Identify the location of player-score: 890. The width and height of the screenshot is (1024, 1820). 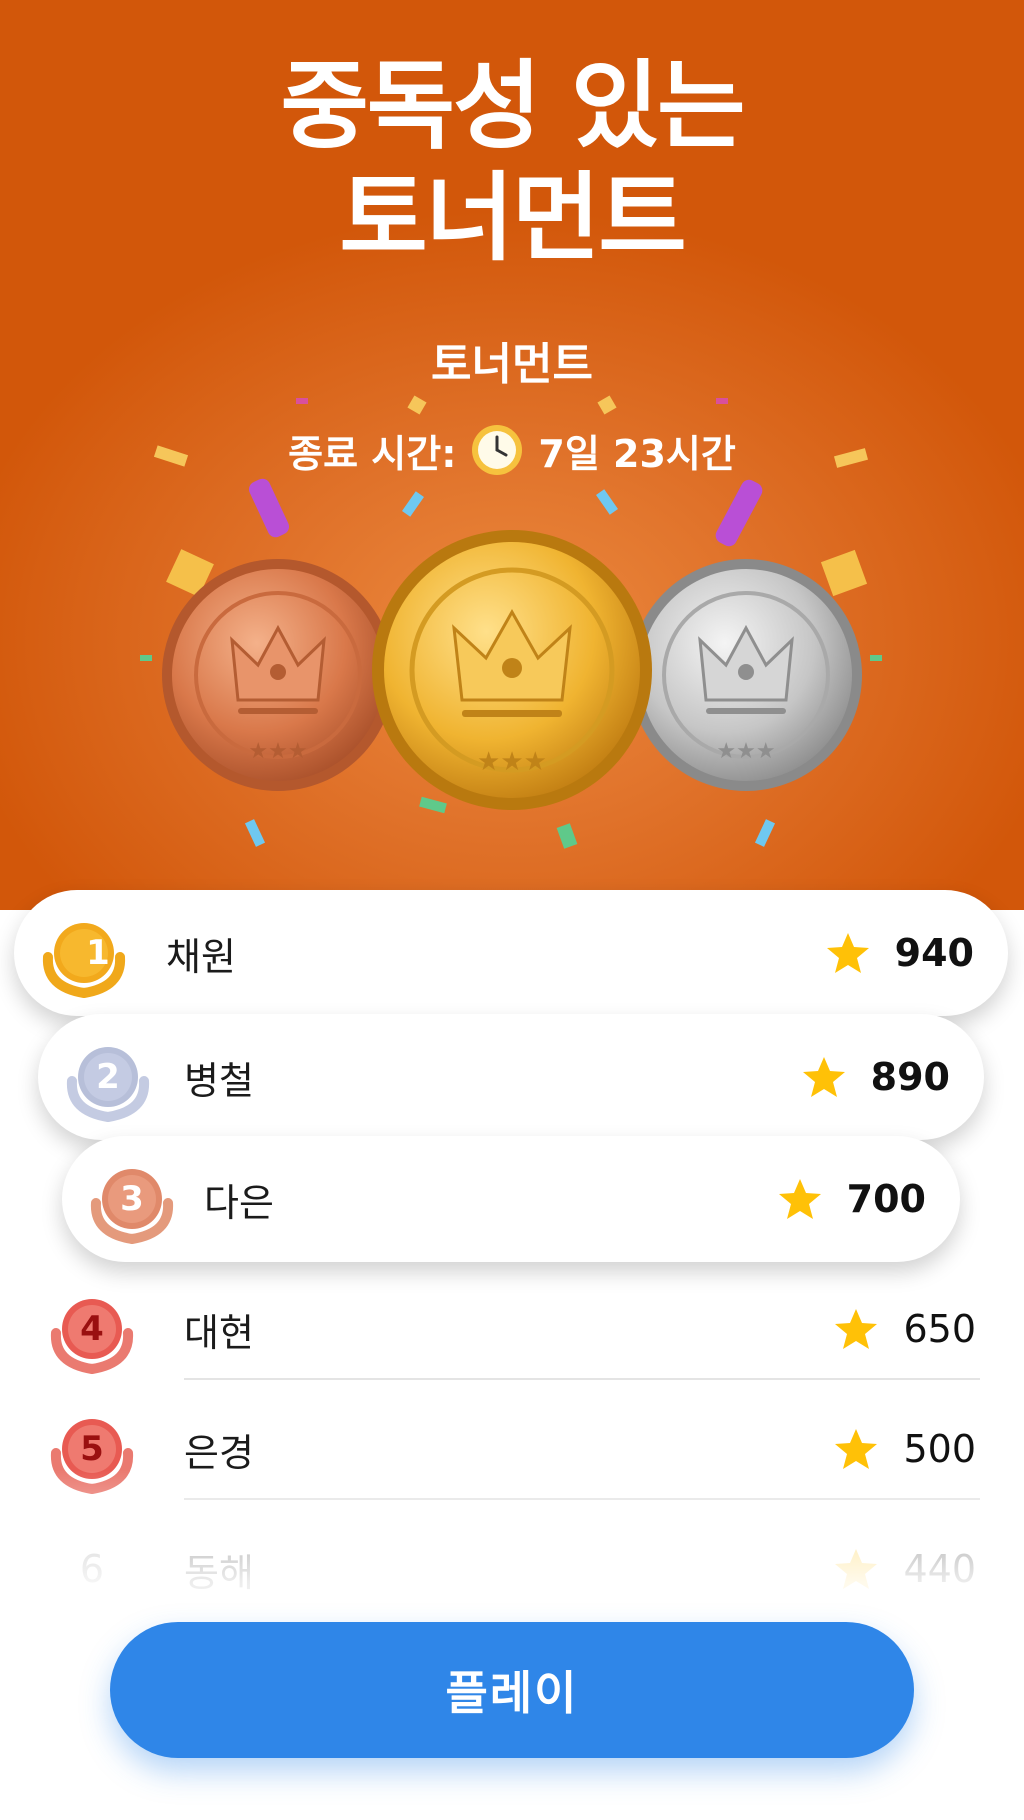
(910, 1077).